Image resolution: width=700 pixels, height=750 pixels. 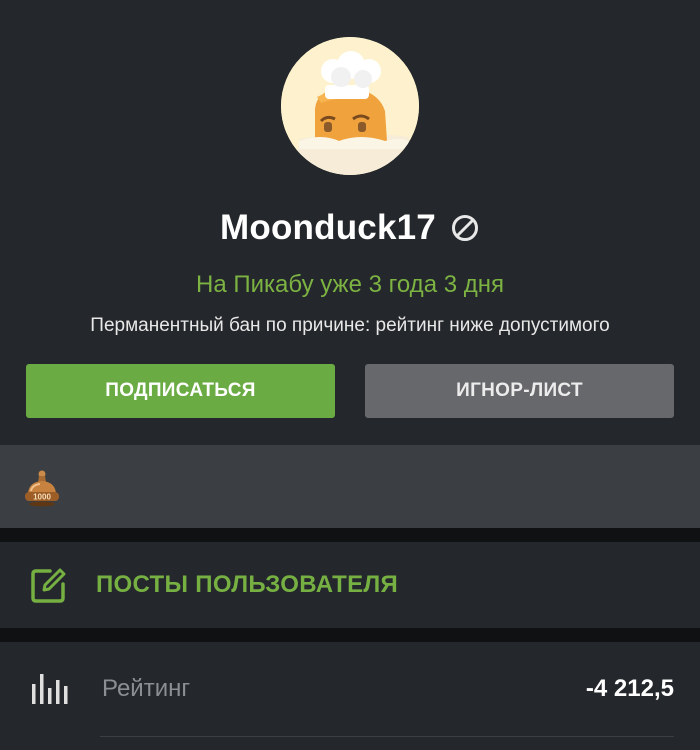 I want to click on username-row: Moonduck17, so click(x=350, y=228).